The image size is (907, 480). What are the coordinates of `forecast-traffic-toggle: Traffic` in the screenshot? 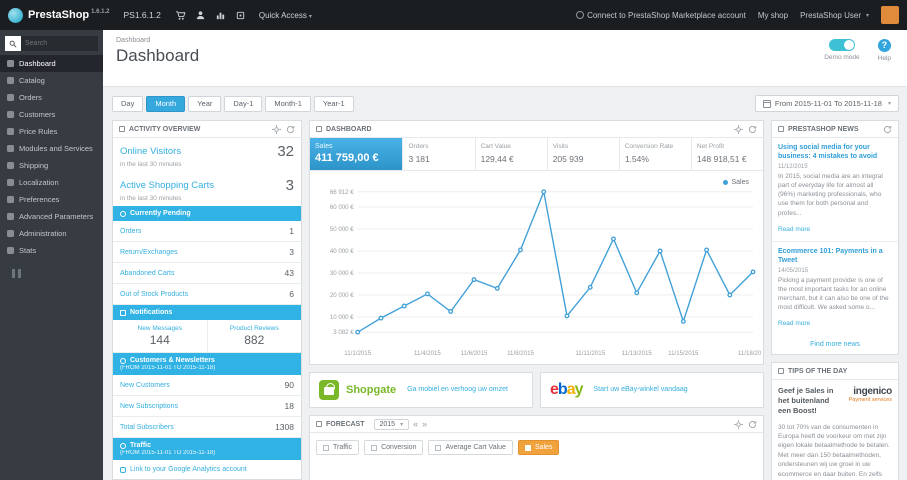 It's located at (338, 447).